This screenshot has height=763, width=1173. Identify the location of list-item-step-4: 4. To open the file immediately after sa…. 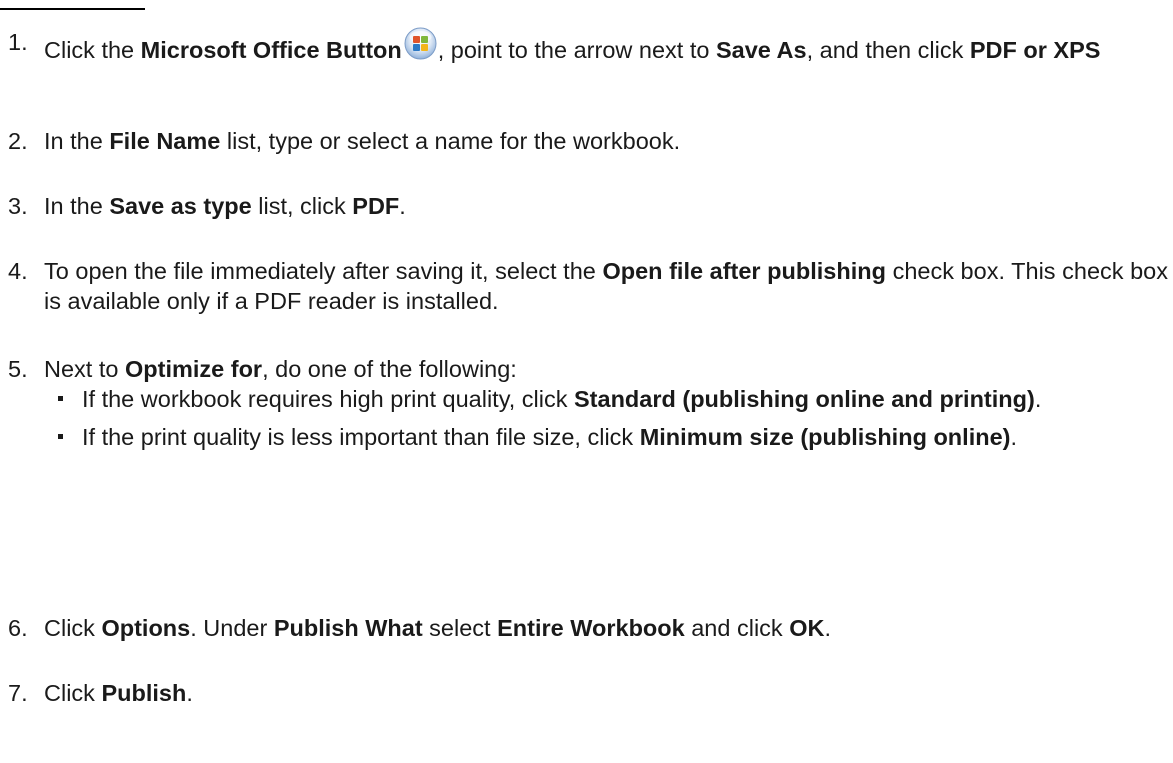
(588, 286).